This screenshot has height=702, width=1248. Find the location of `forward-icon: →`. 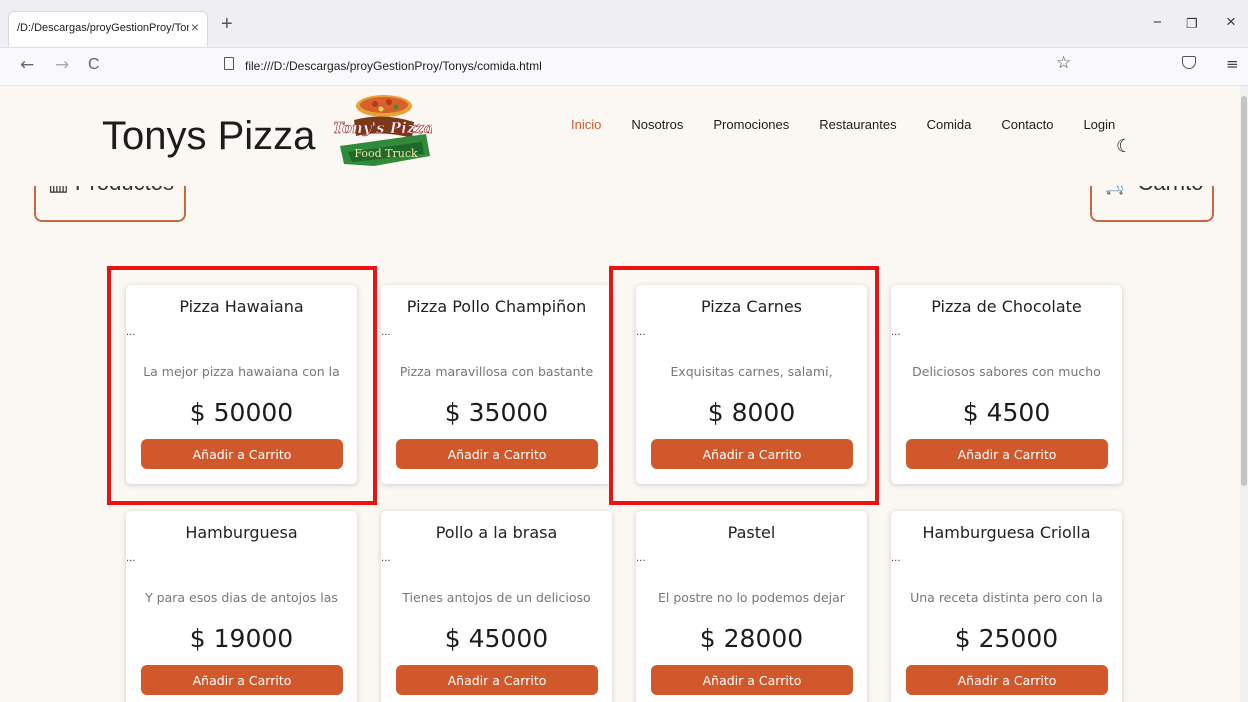

forward-icon: → is located at coordinates (62, 65).